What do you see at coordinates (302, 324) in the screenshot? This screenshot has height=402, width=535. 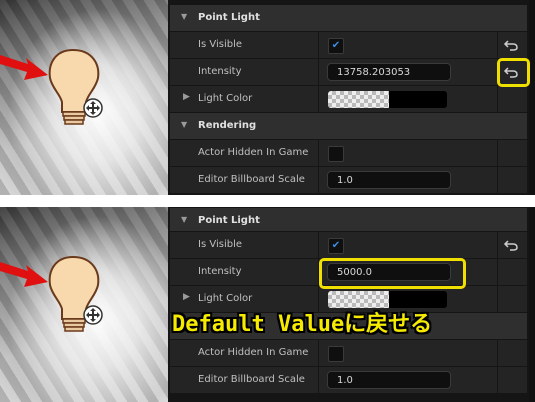 I see `caption-text: Default Valueに戻せる` at bounding box center [302, 324].